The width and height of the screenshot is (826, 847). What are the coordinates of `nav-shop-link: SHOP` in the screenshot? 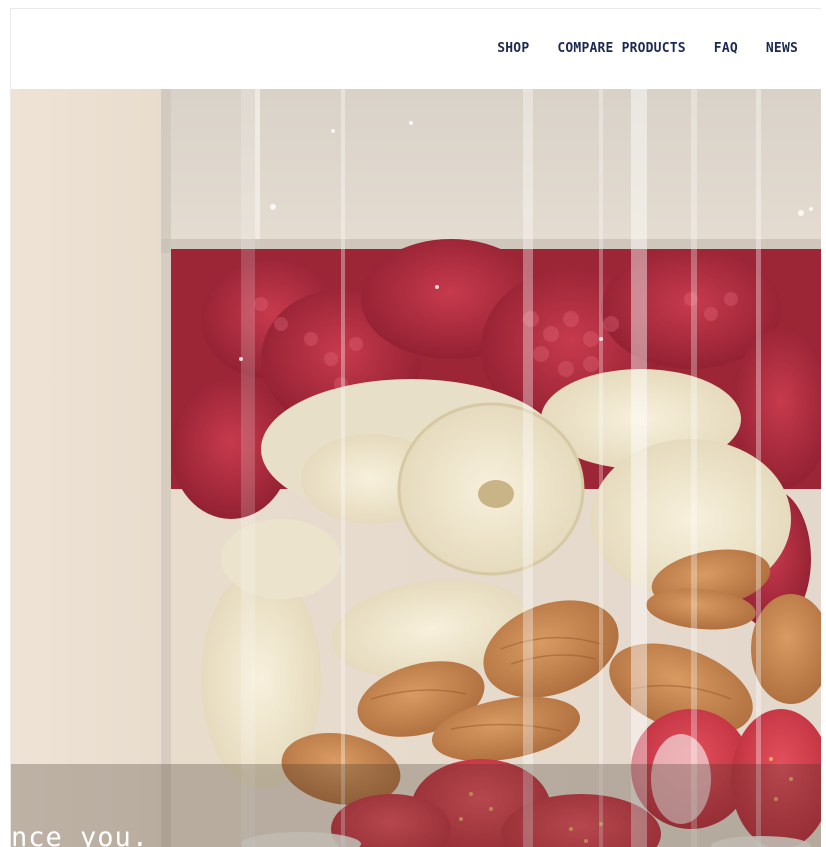 It's located at (513, 48).